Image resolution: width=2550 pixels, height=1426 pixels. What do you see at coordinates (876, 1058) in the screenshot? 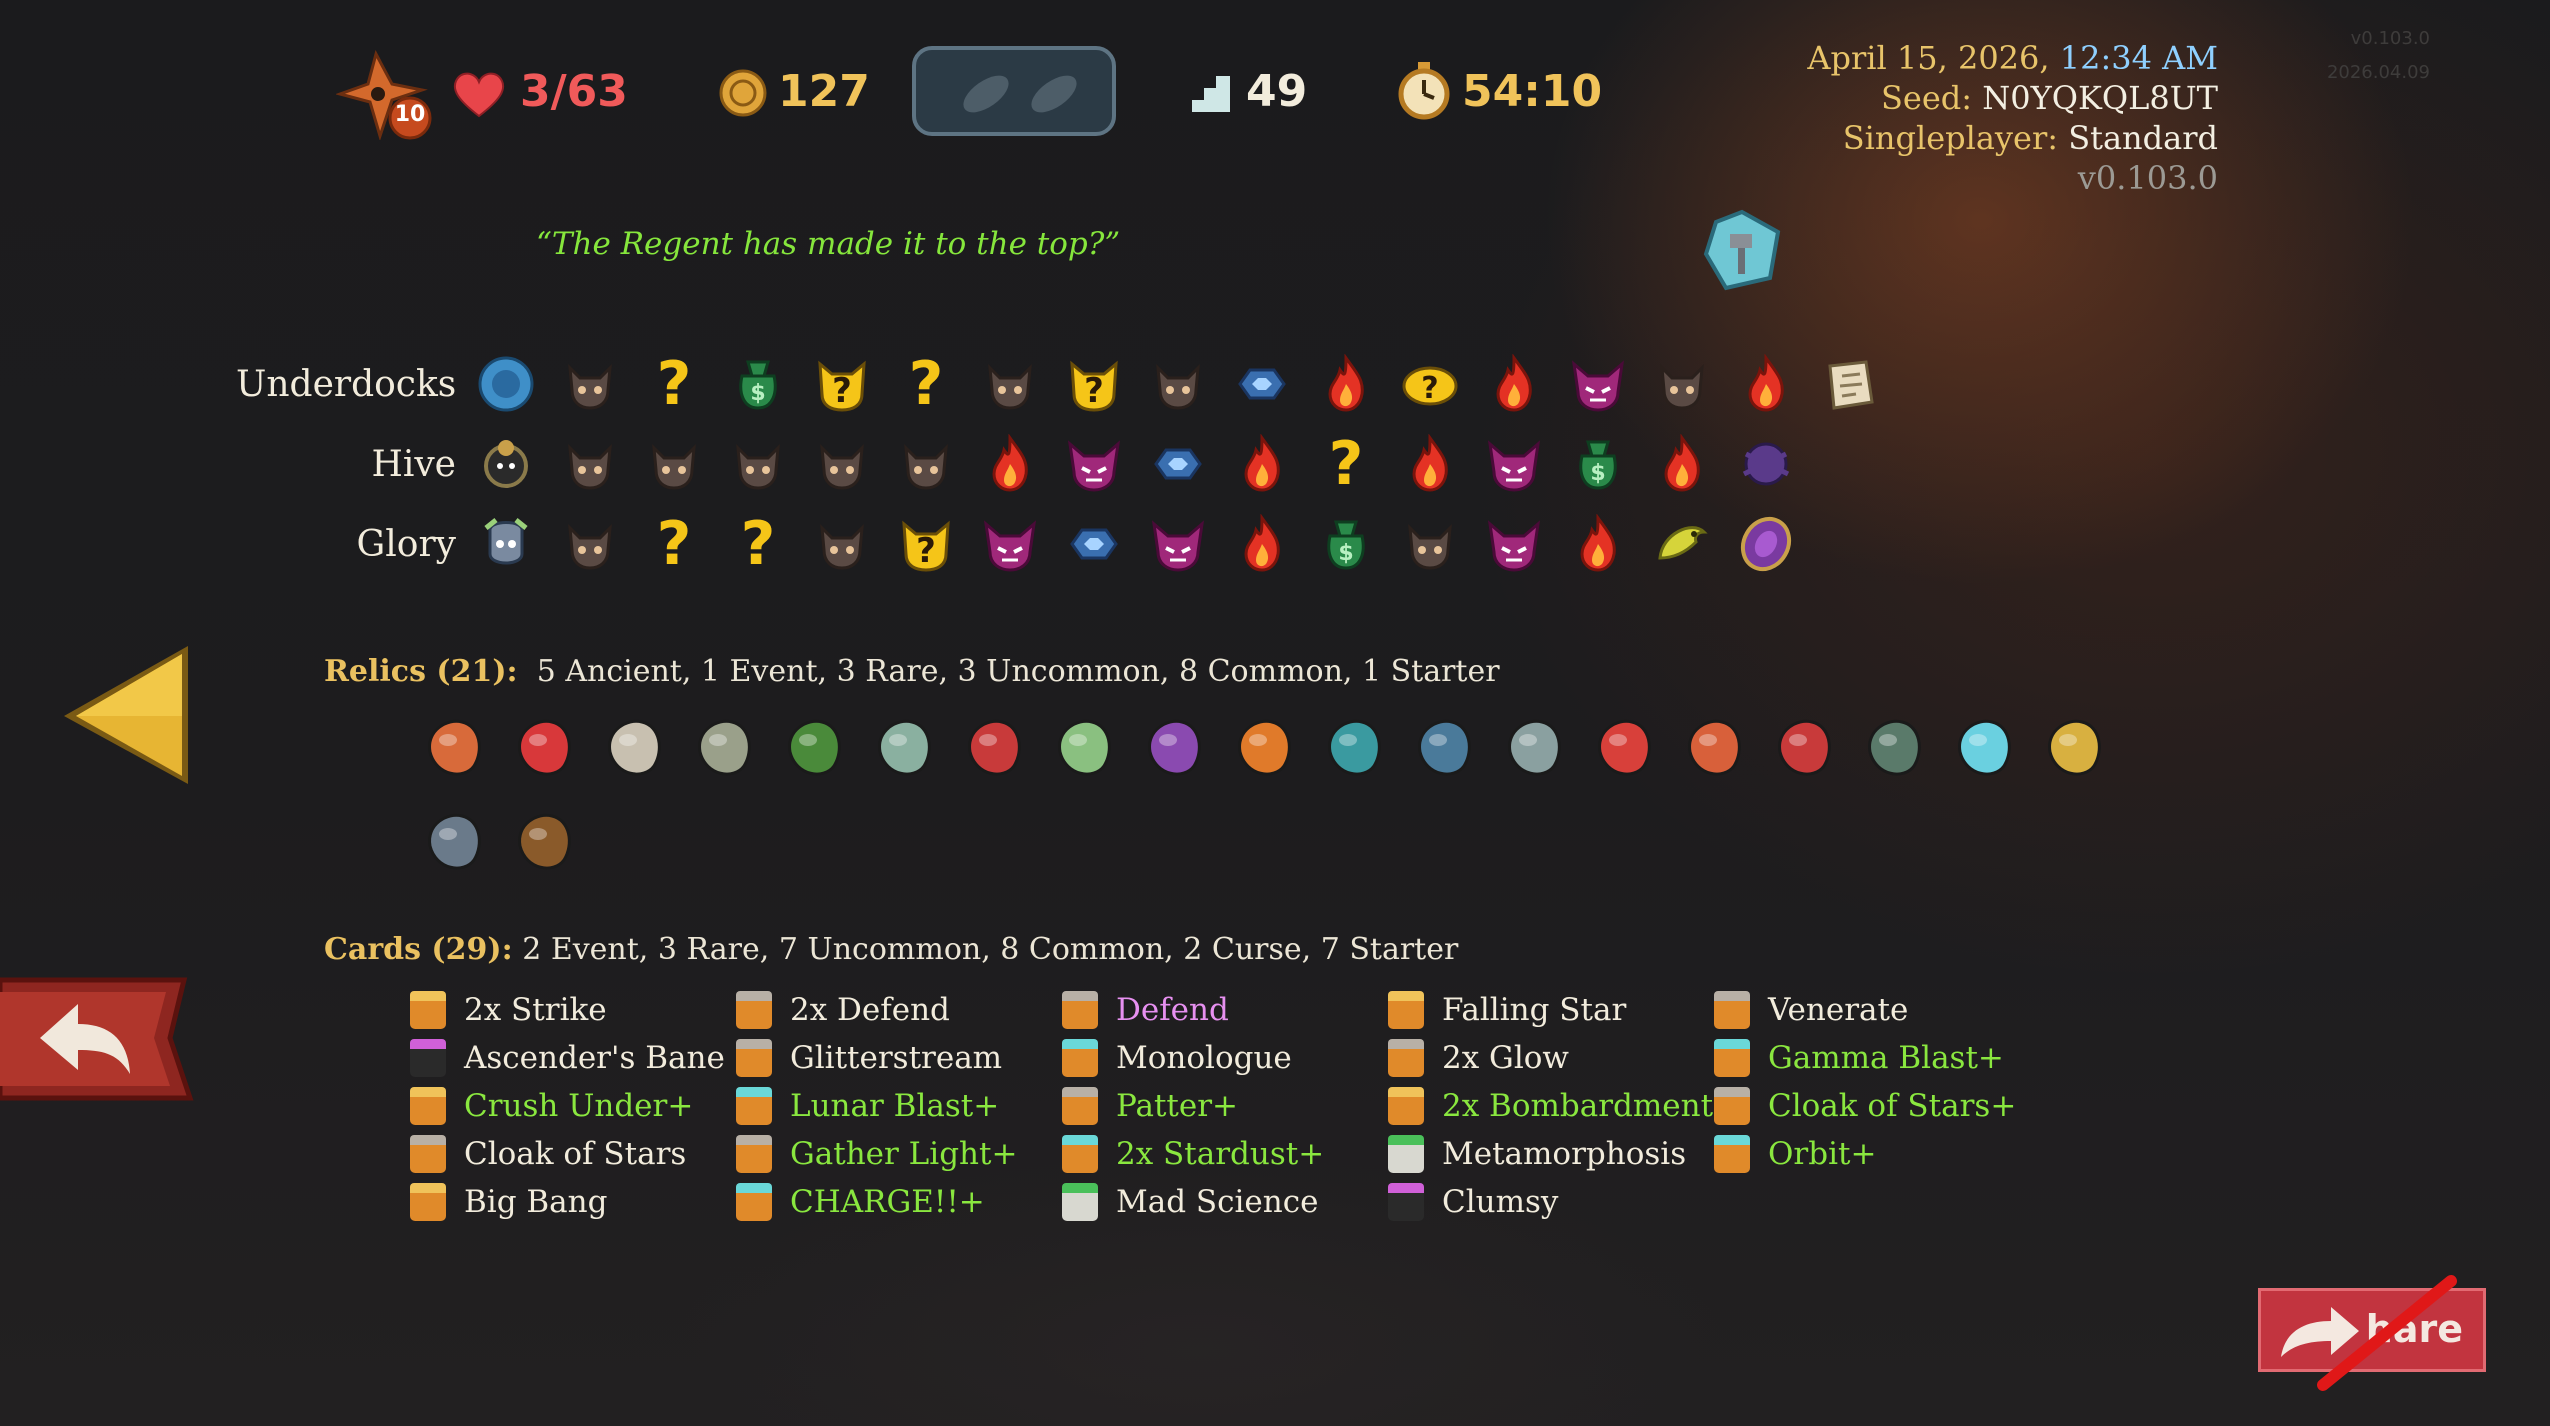
I see `card-entry: Glitterstream` at bounding box center [876, 1058].